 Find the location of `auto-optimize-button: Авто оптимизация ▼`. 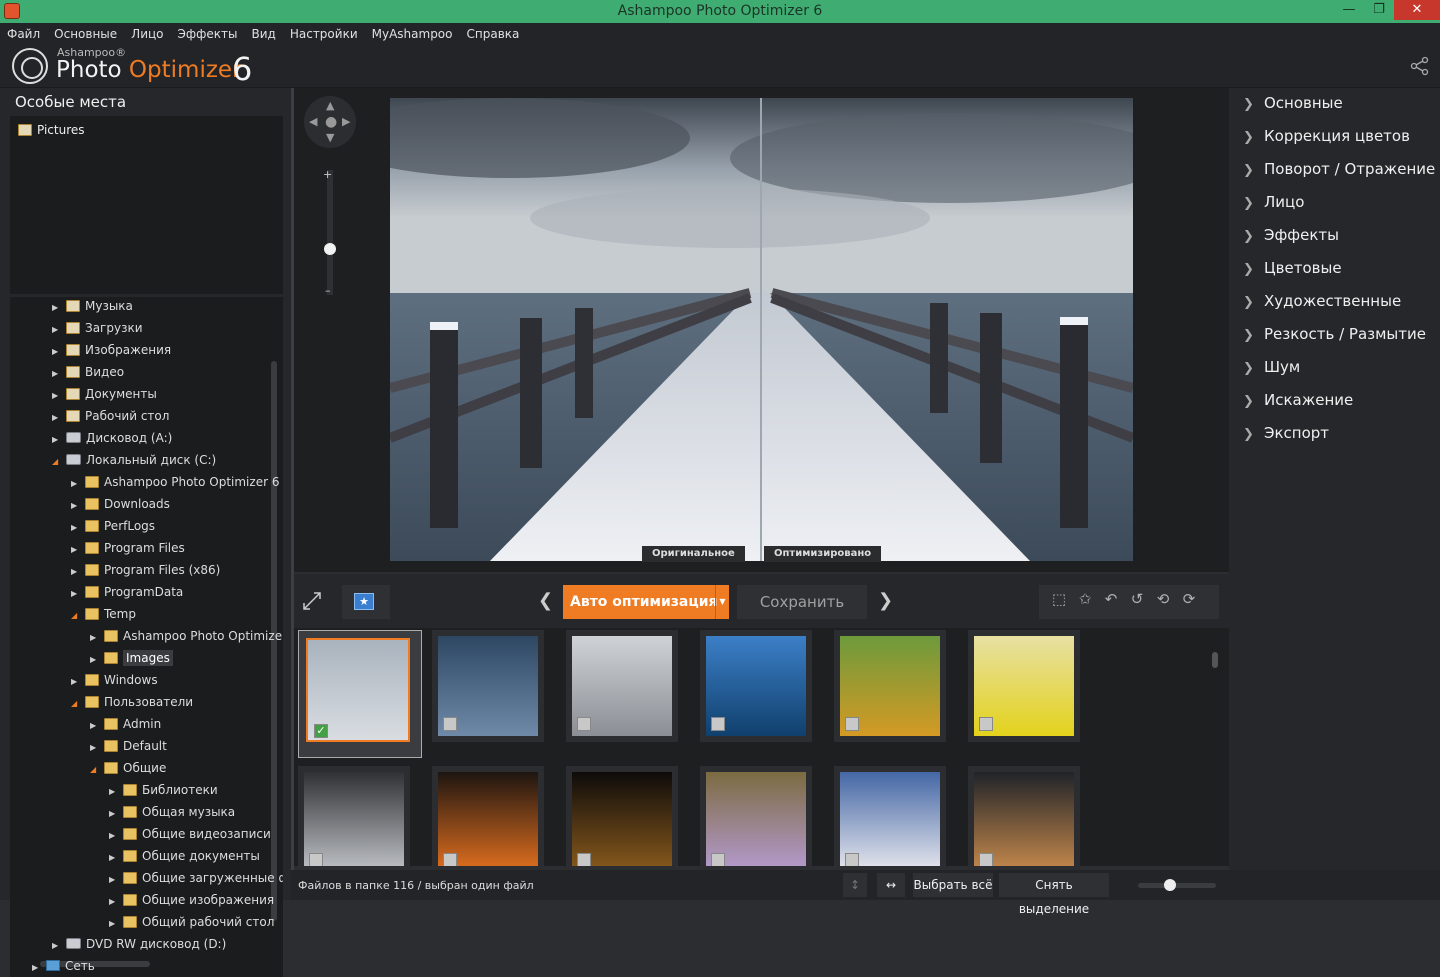

auto-optimize-button: Авто оптимизация ▼ is located at coordinates (646, 602).